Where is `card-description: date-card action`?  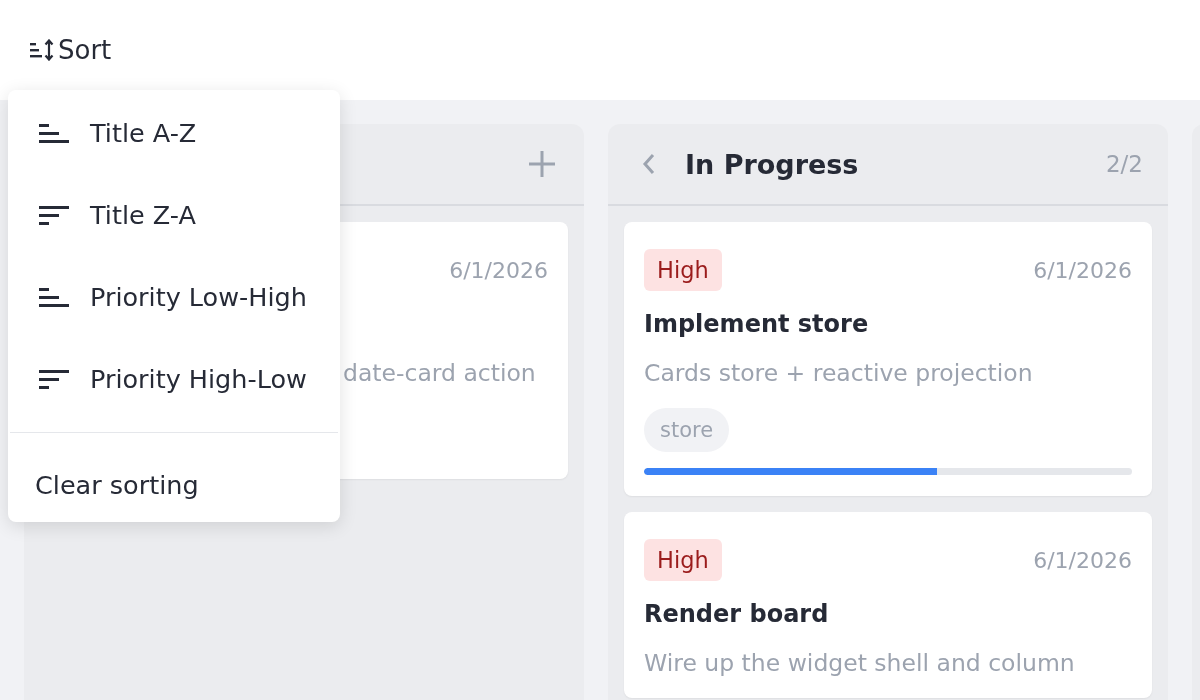 card-description: date-card action is located at coordinates (440, 373).